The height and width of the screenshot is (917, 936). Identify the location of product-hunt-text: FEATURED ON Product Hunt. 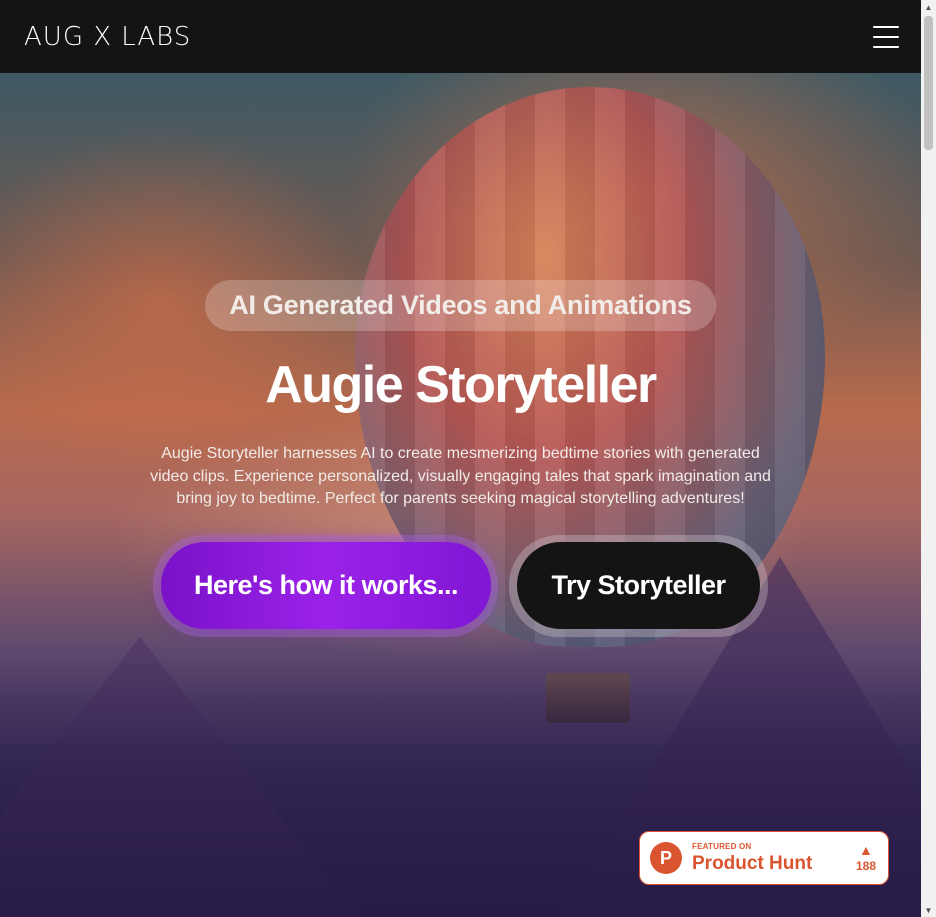
(752, 858).